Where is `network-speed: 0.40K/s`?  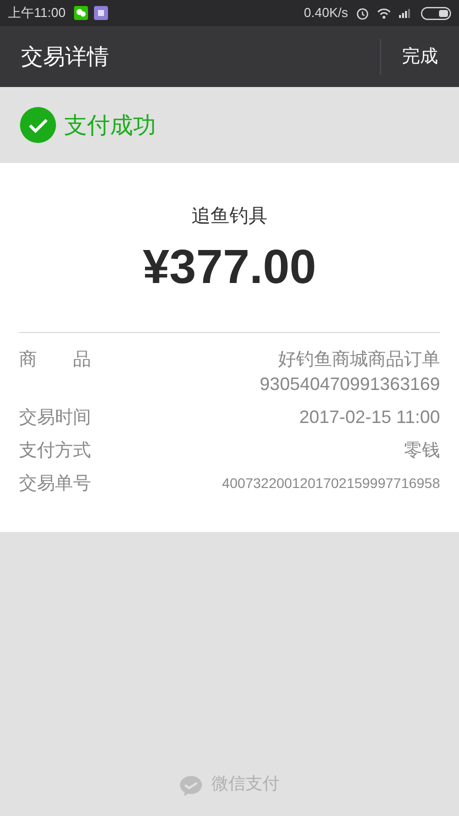 network-speed: 0.40K/s is located at coordinates (326, 13).